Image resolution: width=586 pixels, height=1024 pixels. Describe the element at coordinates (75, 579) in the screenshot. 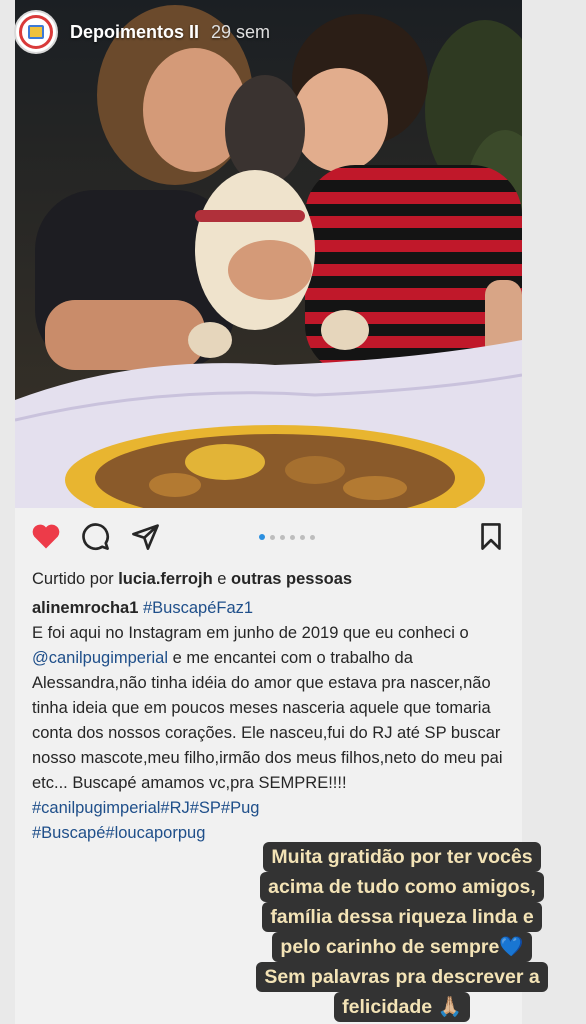

I see `likes-prefix: Curtido por` at that location.